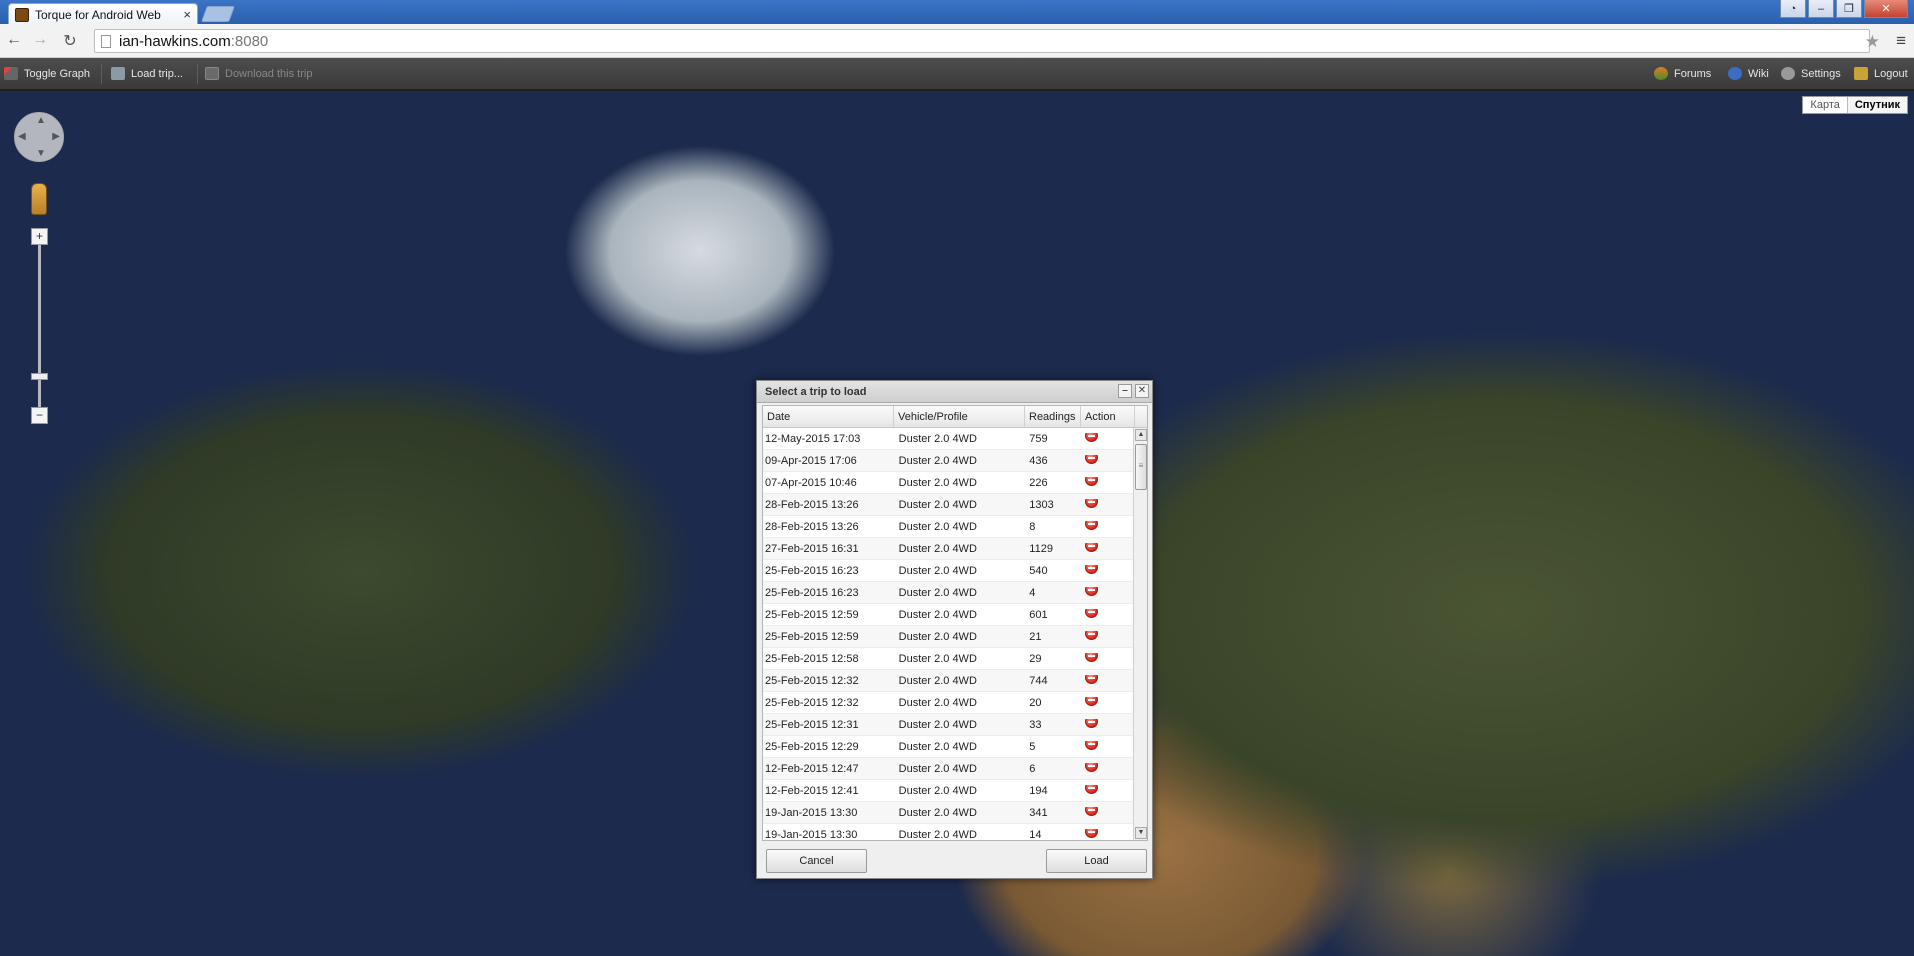 Image resolution: width=1914 pixels, height=956 pixels. Describe the element at coordinates (948, 439) in the screenshot. I see `table-row: 12-May-2015 17:03 Duster 2.0 4WD 759` at that location.